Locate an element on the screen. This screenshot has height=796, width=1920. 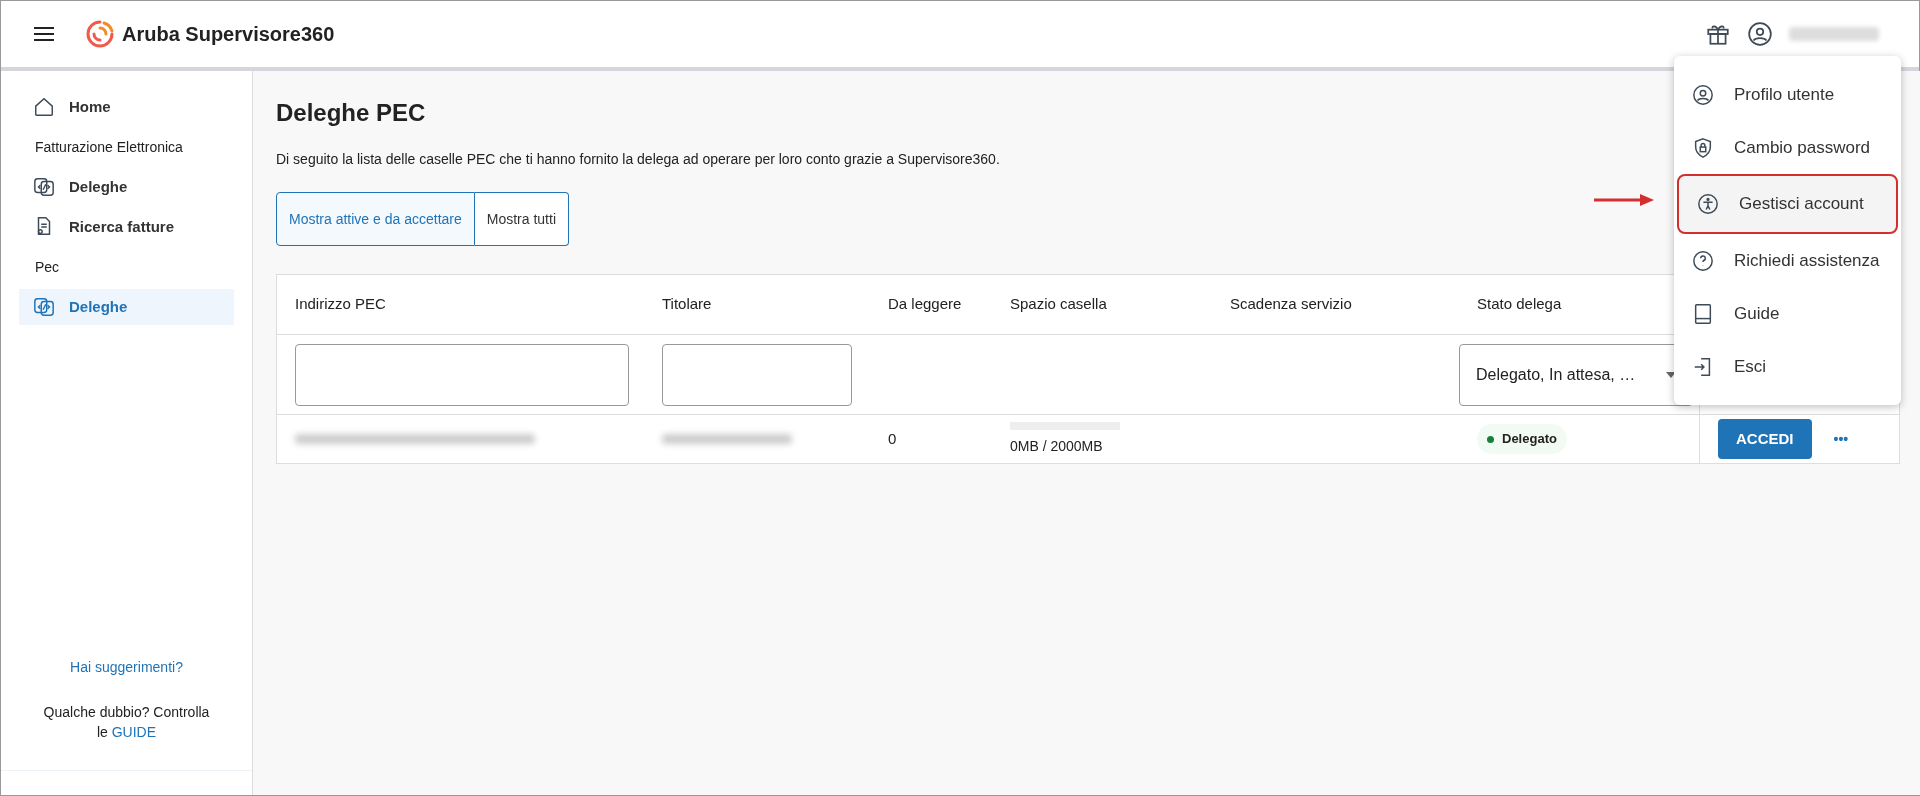
accessibility-icon is located at coordinates (1708, 204).